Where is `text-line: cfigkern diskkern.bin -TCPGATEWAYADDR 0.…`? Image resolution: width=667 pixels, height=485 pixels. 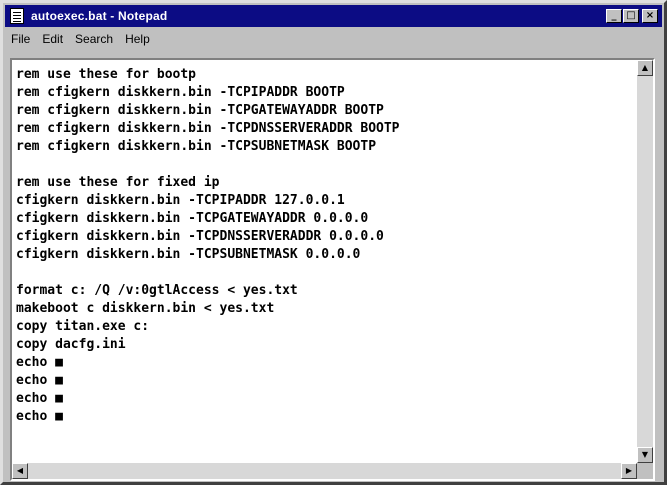 text-line: cfigkern diskkern.bin -TCPGATEWAYADDR 0.… is located at coordinates (192, 218).